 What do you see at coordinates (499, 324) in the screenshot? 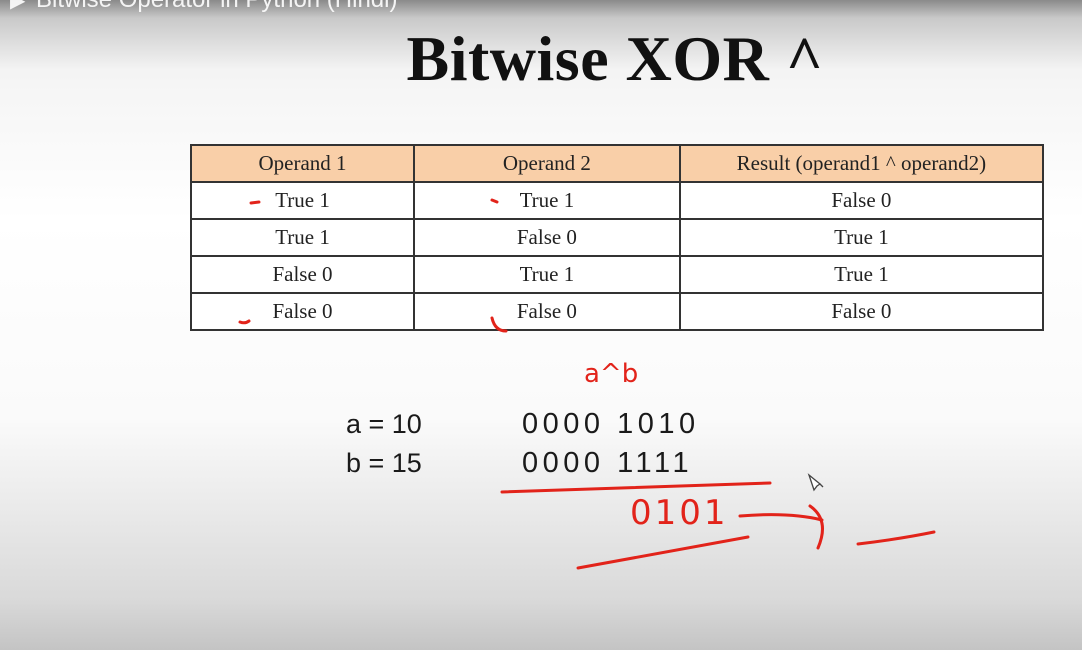
I see `tick-mark-row4-operand2` at bounding box center [499, 324].